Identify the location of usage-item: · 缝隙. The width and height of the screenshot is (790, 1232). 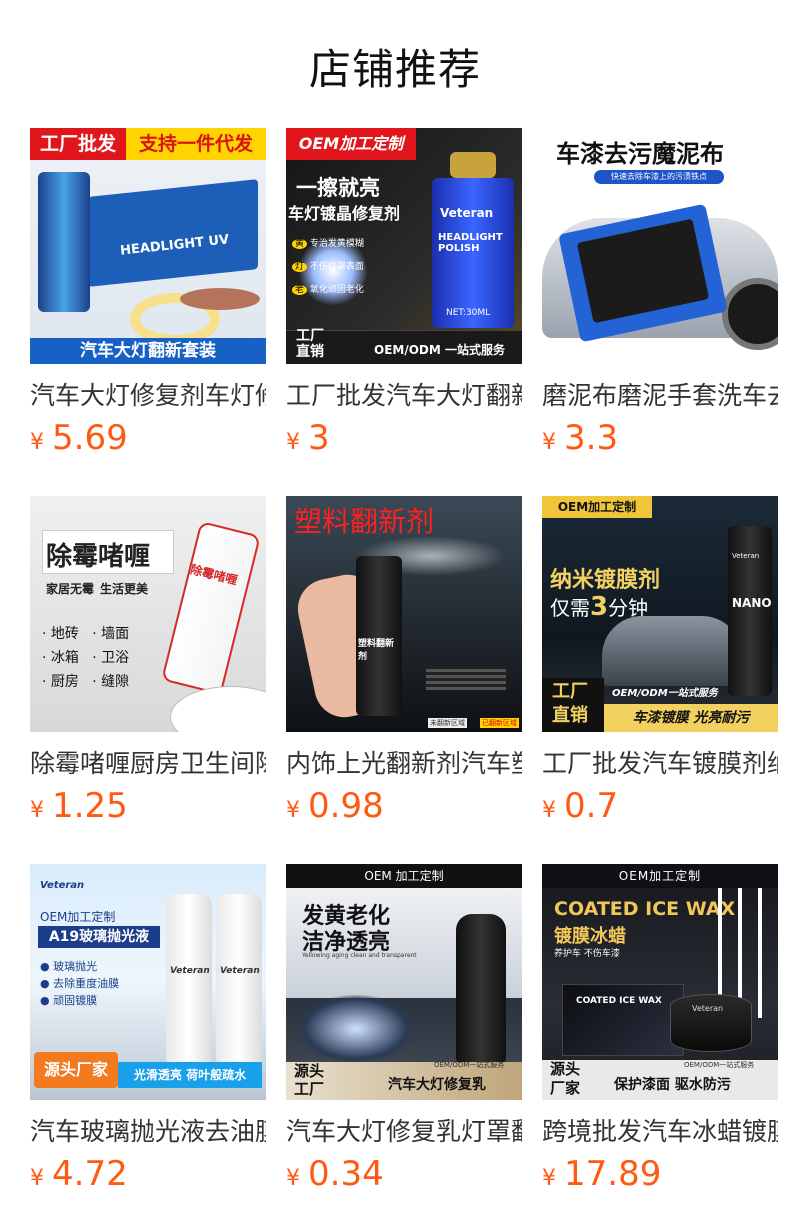
(111, 682).